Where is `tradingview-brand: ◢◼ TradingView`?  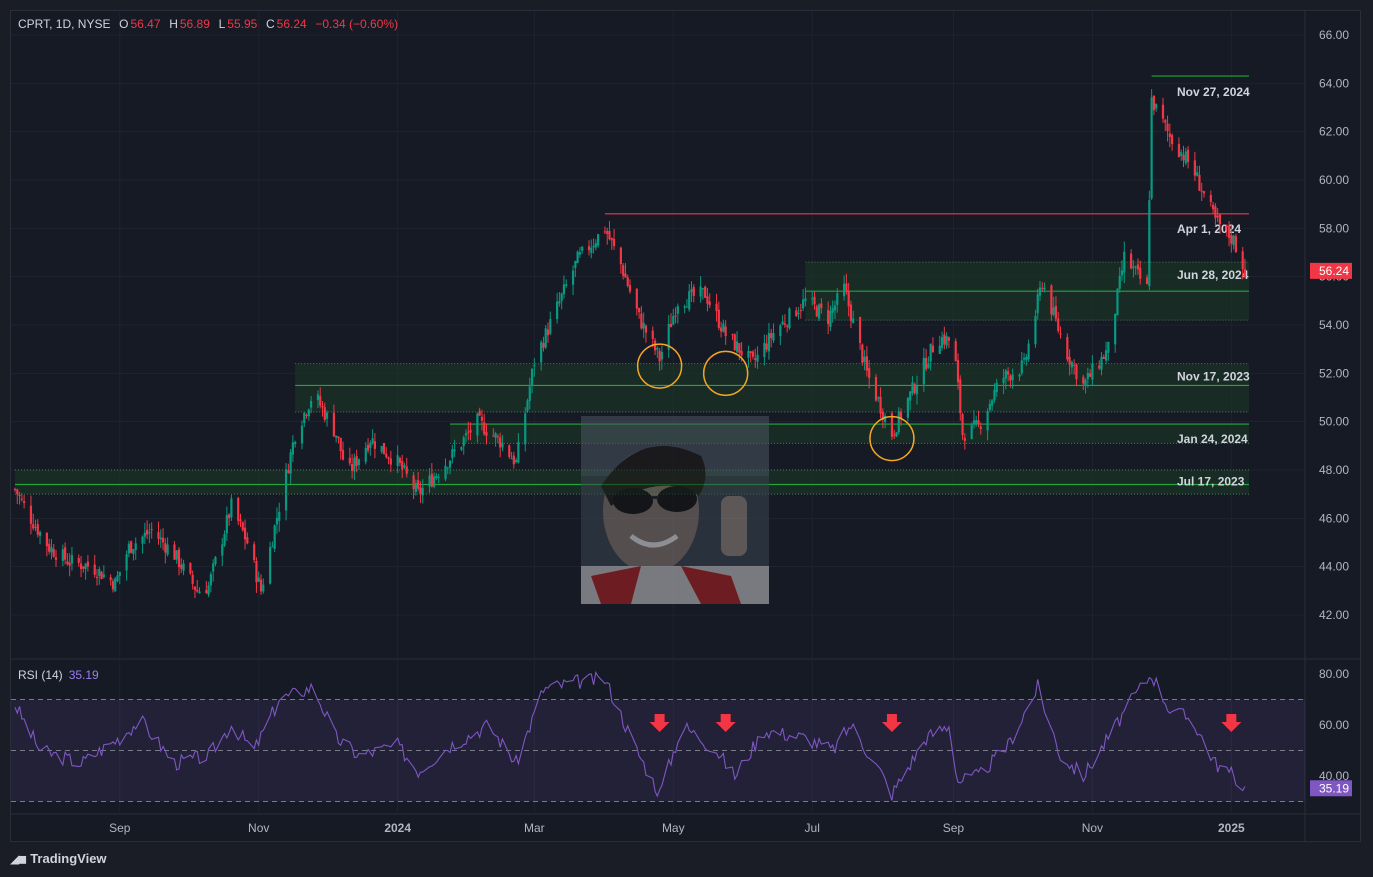 tradingview-brand: ◢◼ TradingView is located at coordinates (58, 858).